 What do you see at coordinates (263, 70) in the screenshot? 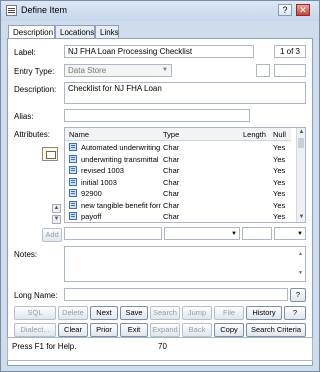
I see `entry-type-box-a` at bounding box center [263, 70].